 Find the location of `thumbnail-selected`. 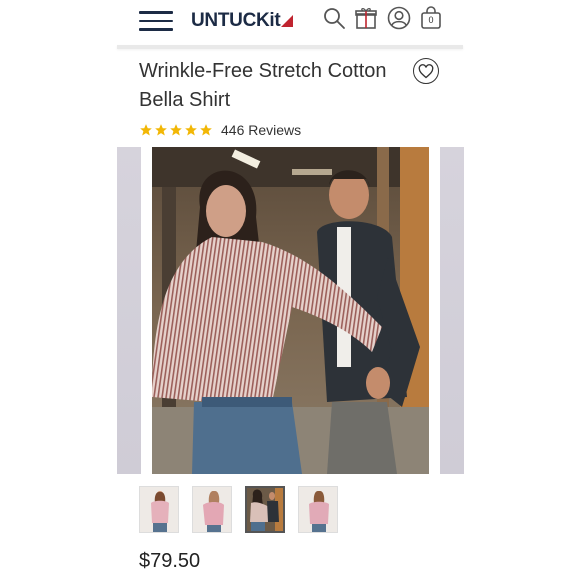

thumbnail-selected is located at coordinates (265, 509).